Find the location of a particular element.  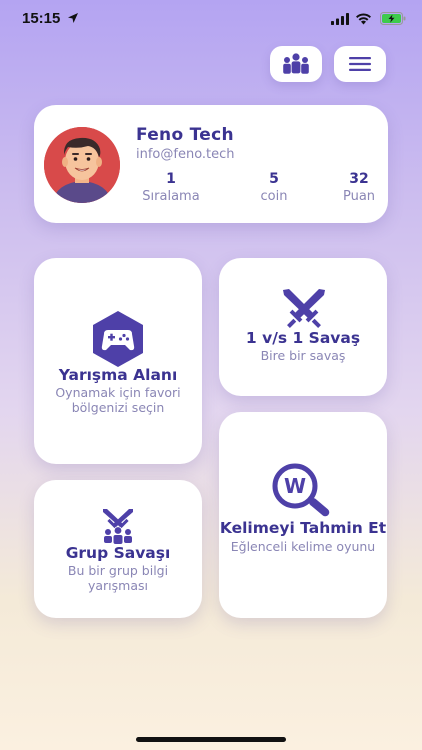

stat-rank-value: 1 is located at coordinates (171, 179).